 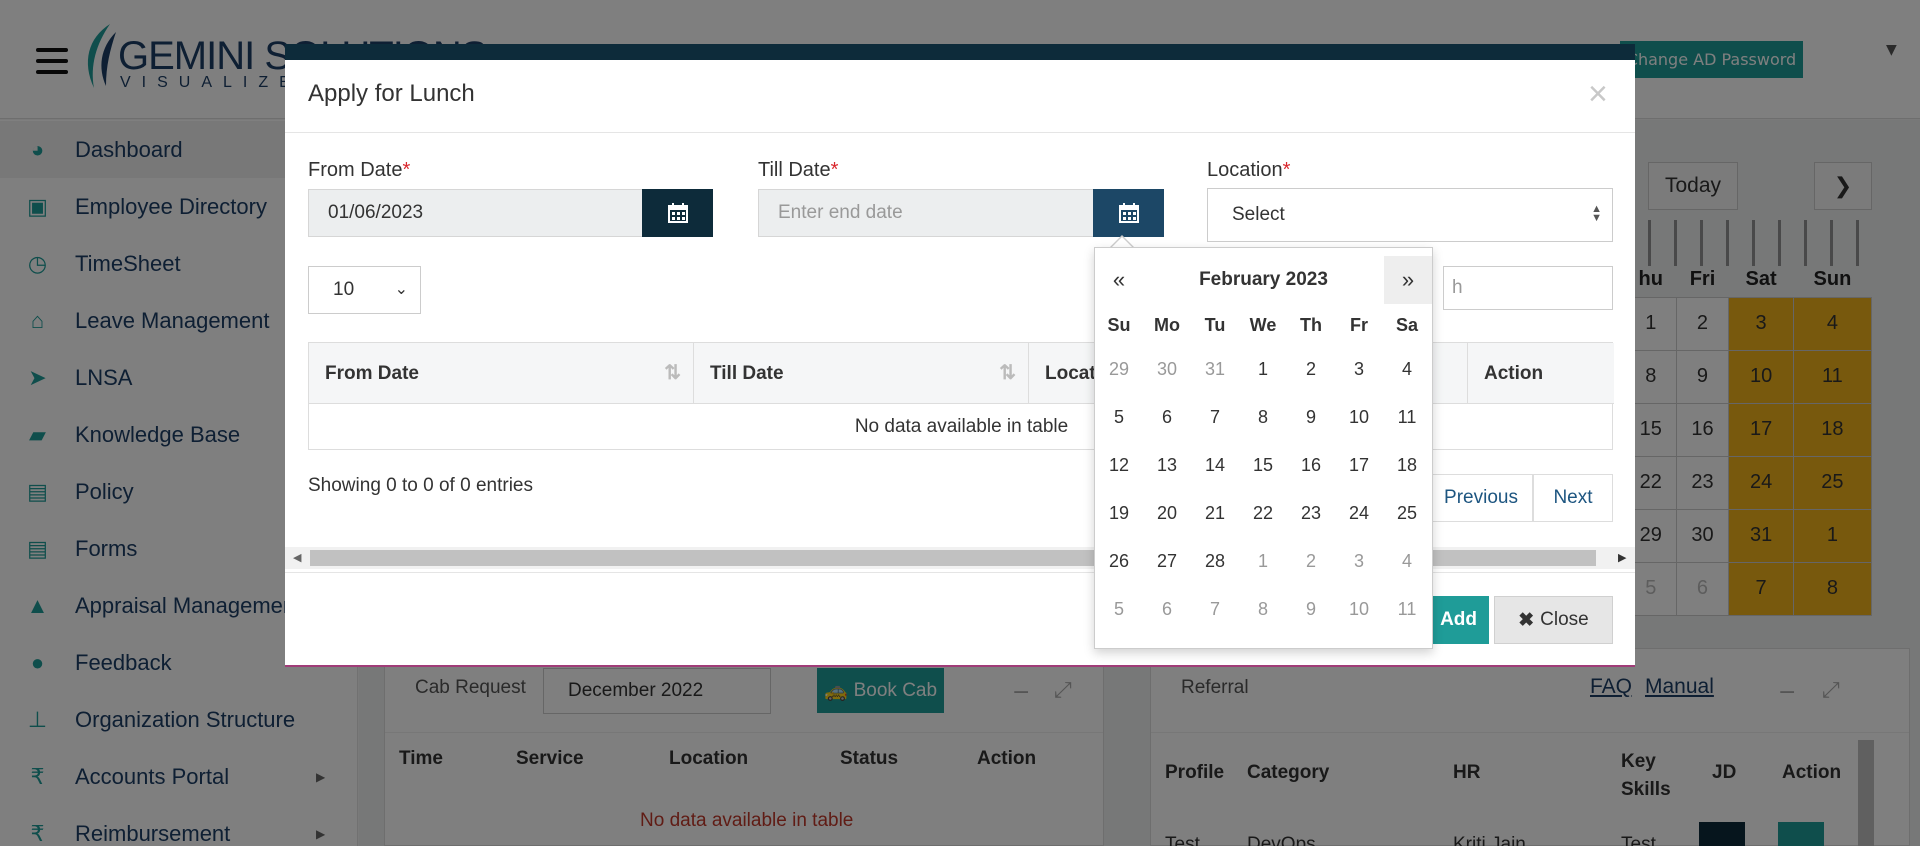 I want to click on datepicker-day: 13, so click(x=1167, y=465).